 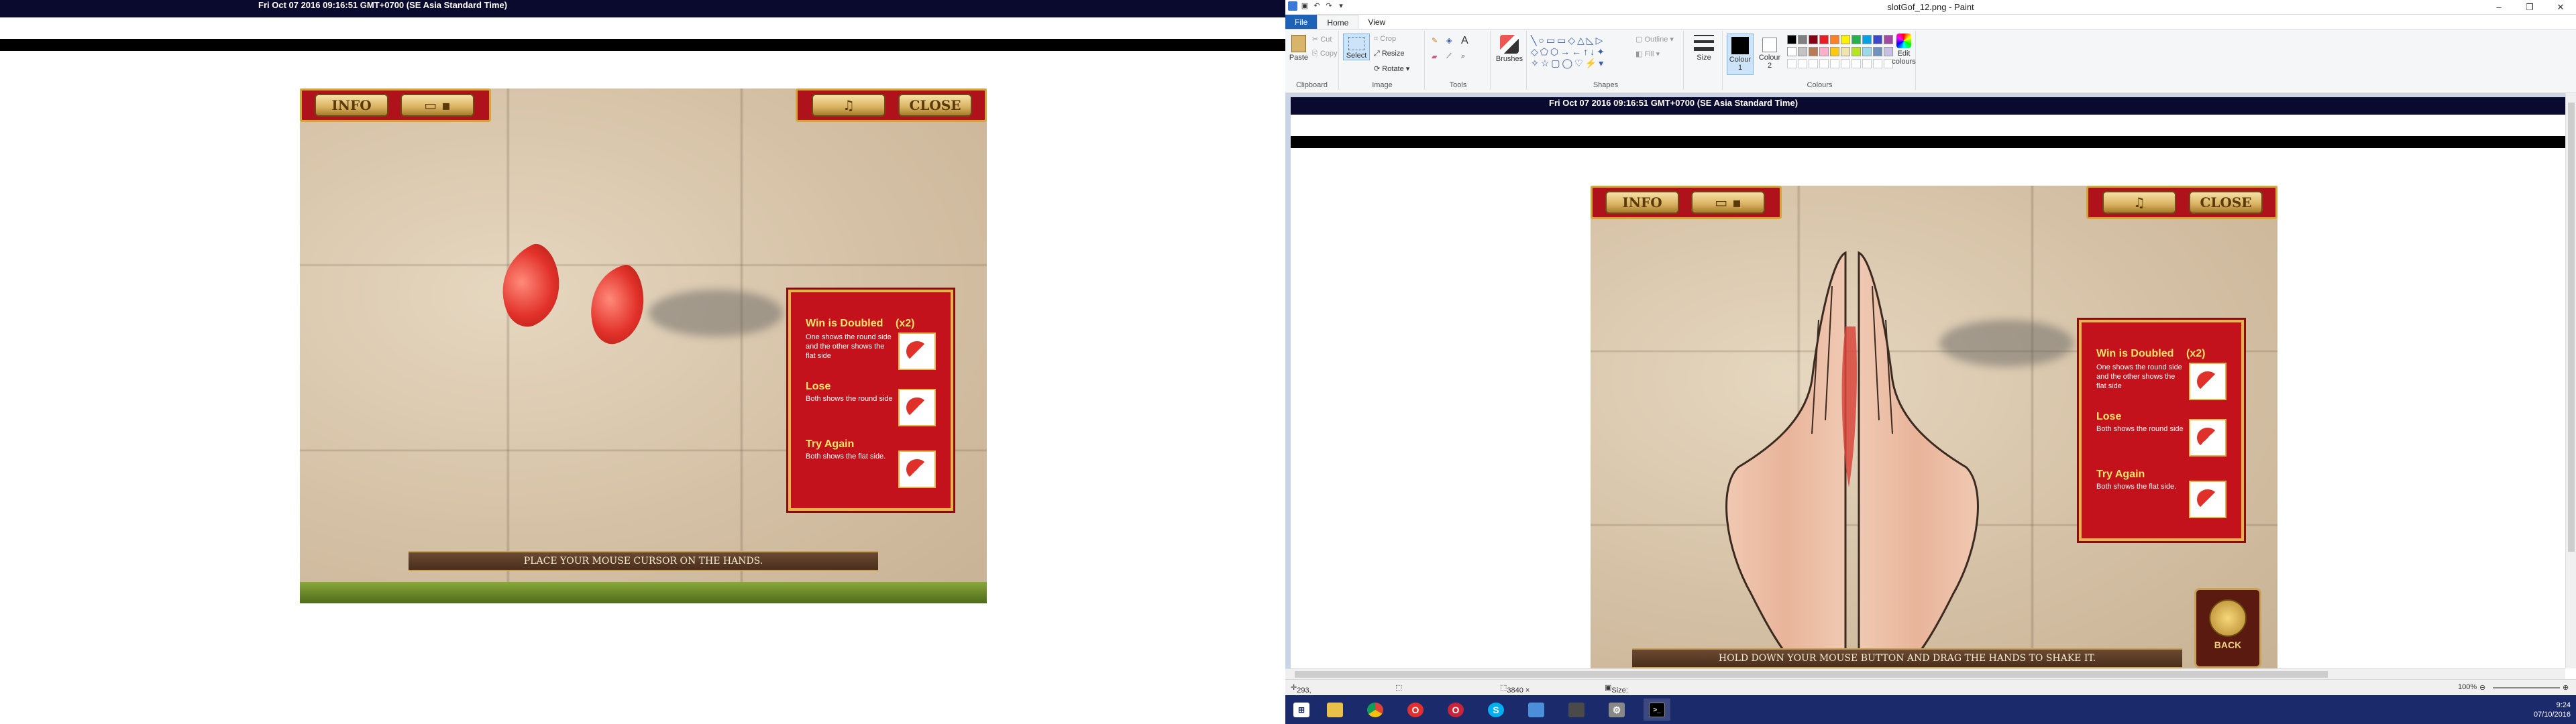 I want to click on maximize-button: ❐, so click(x=2529, y=7).